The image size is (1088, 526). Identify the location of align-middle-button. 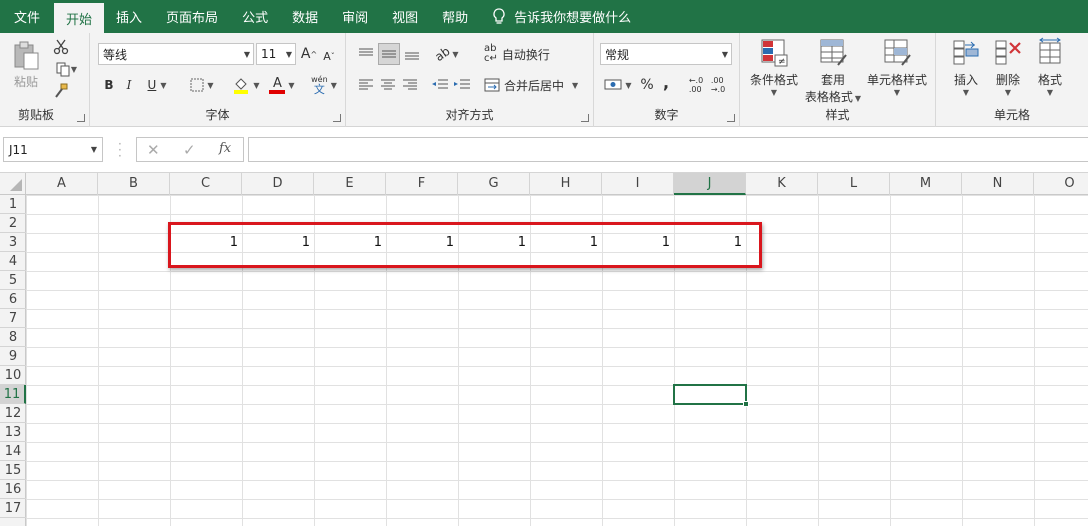
(389, 54).